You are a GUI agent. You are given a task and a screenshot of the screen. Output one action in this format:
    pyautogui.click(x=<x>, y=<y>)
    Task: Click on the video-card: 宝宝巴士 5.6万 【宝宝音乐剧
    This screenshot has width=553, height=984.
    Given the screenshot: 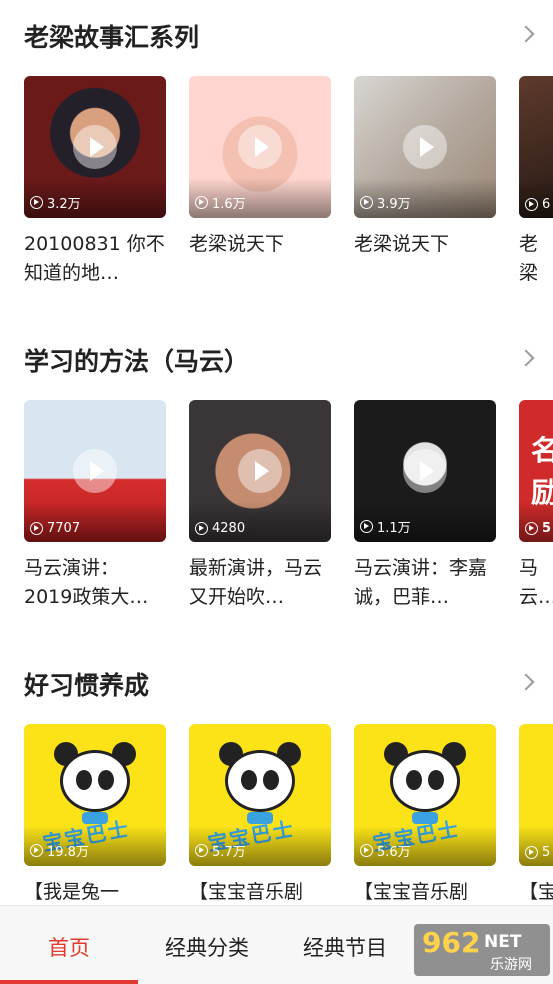 What is the action you would take?
    pyautogui.click(x=425, y=815)
    